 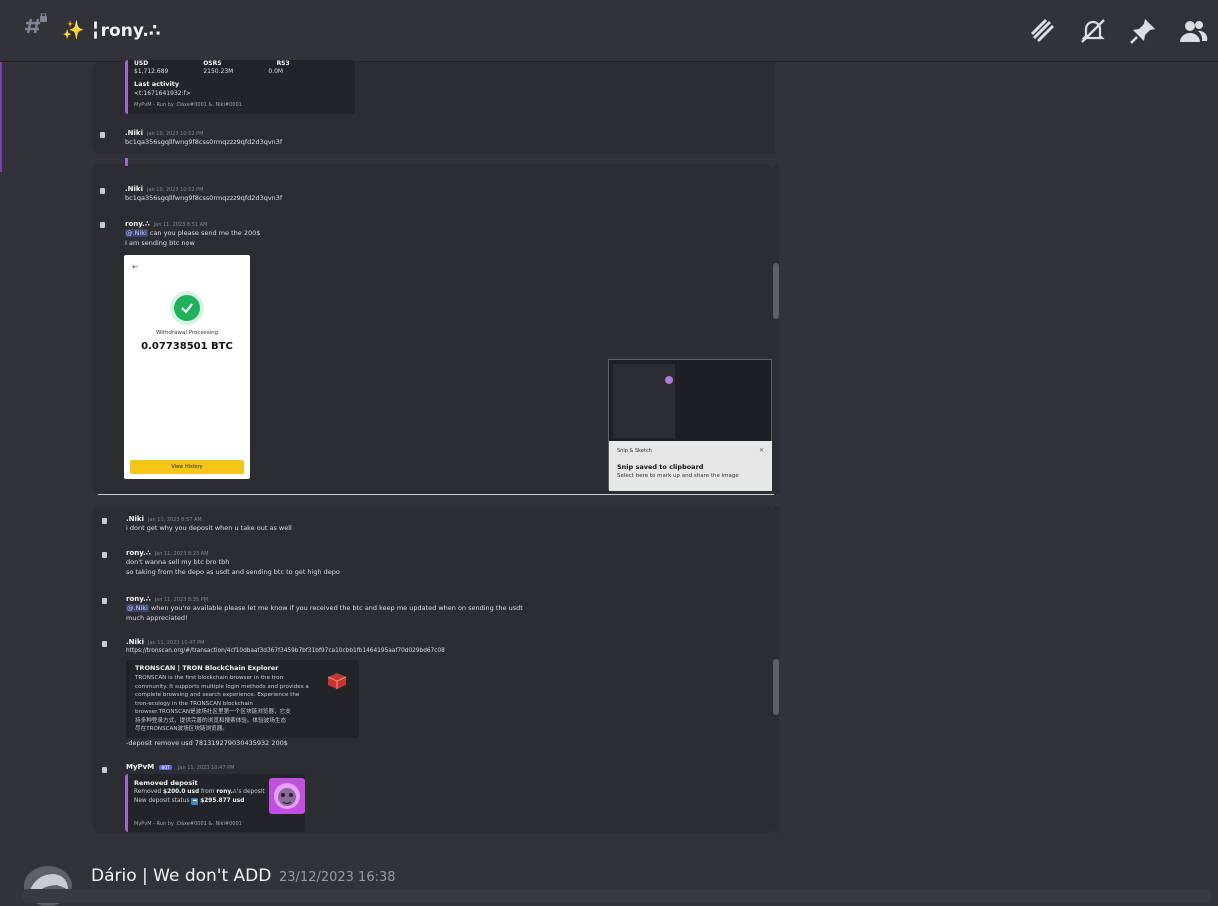 What do you see at coordinates (157, 84) in the screenshot?
I see `last-activity-label: Last activity` at bounding box center [157, 84].